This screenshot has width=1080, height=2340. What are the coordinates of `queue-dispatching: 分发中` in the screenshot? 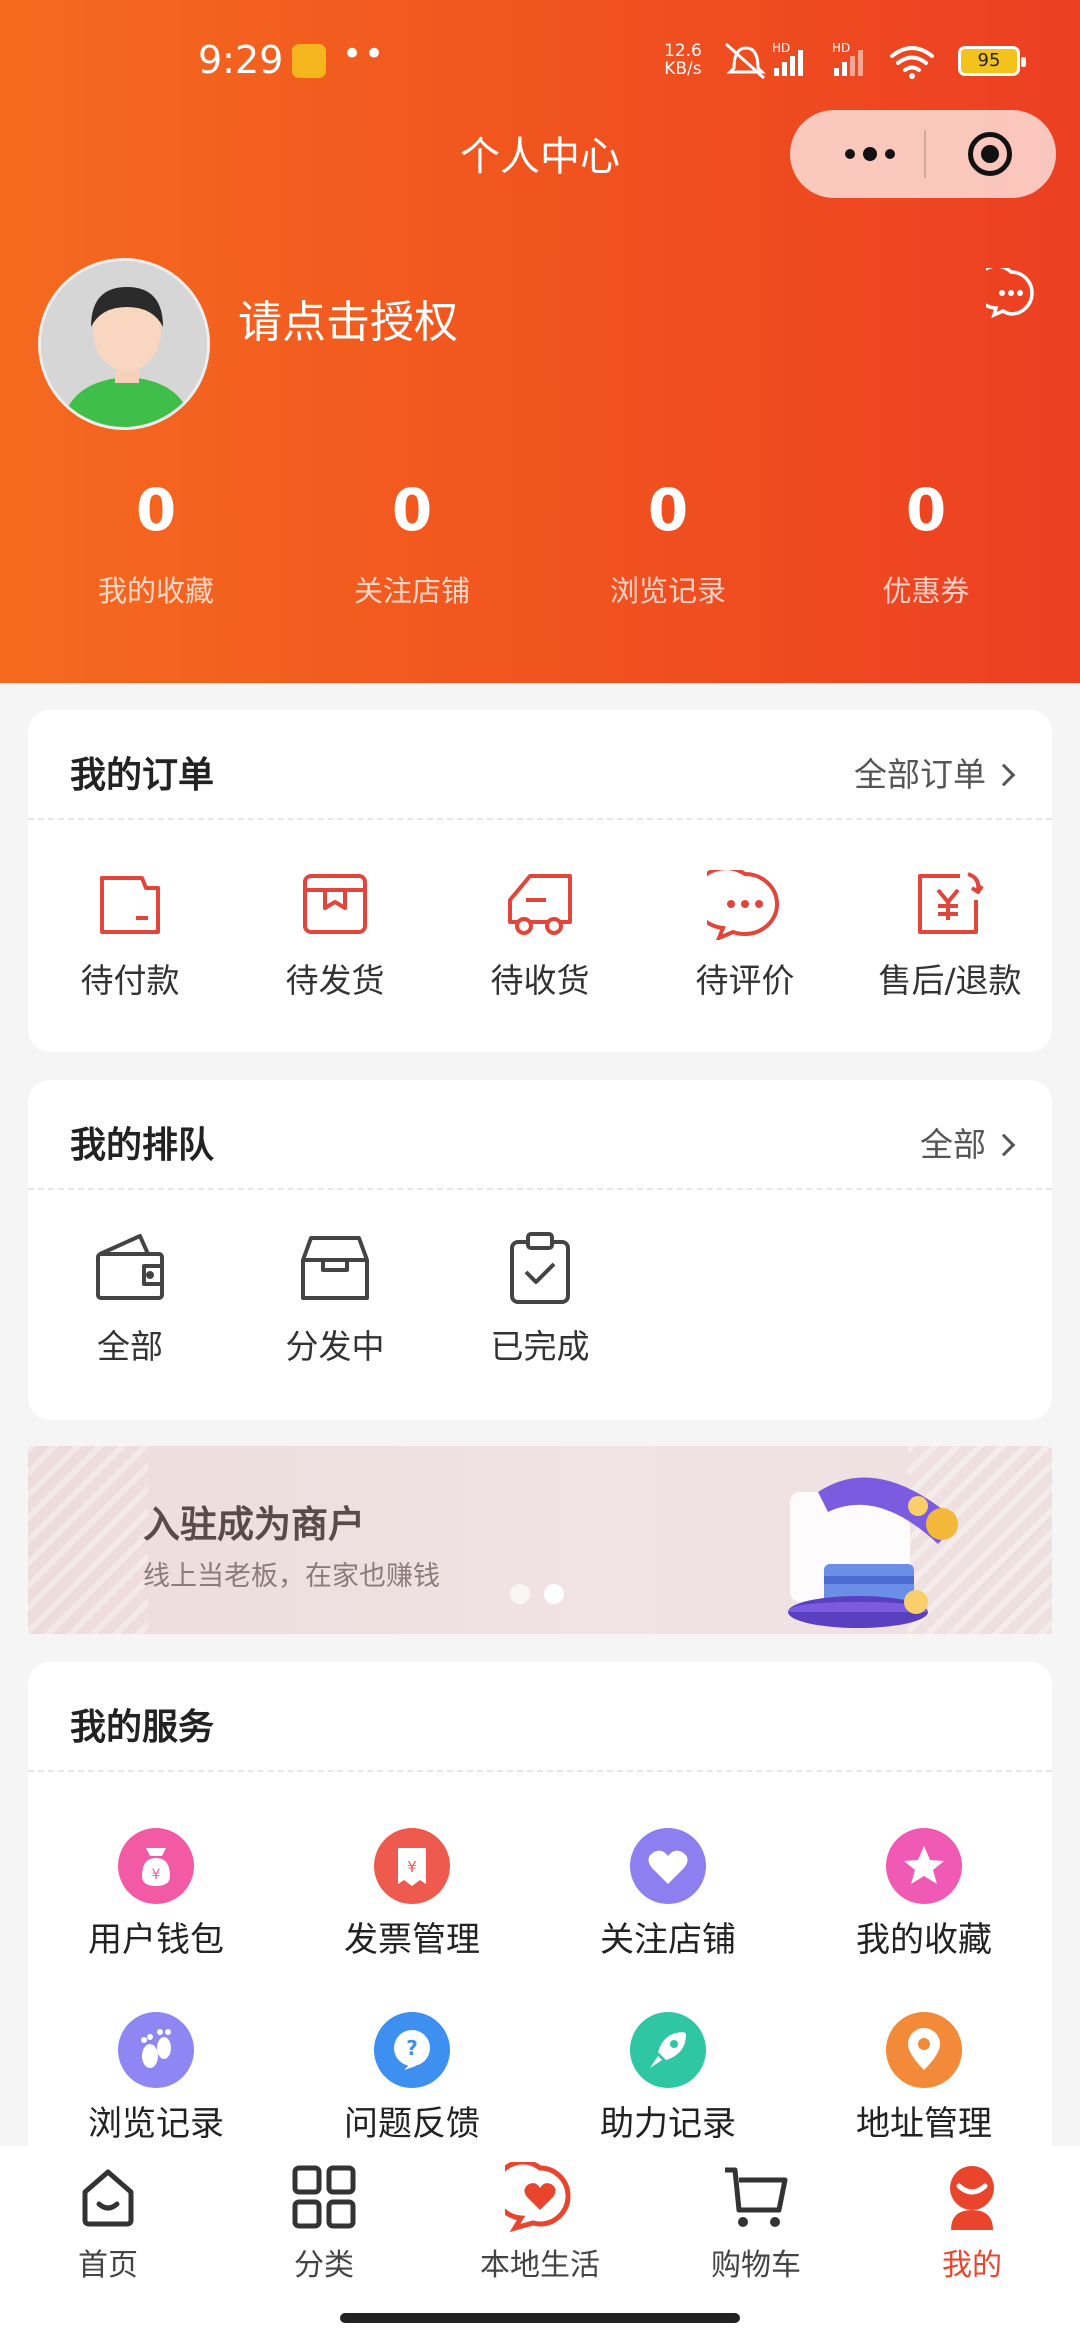 It's located at (335, 1299).